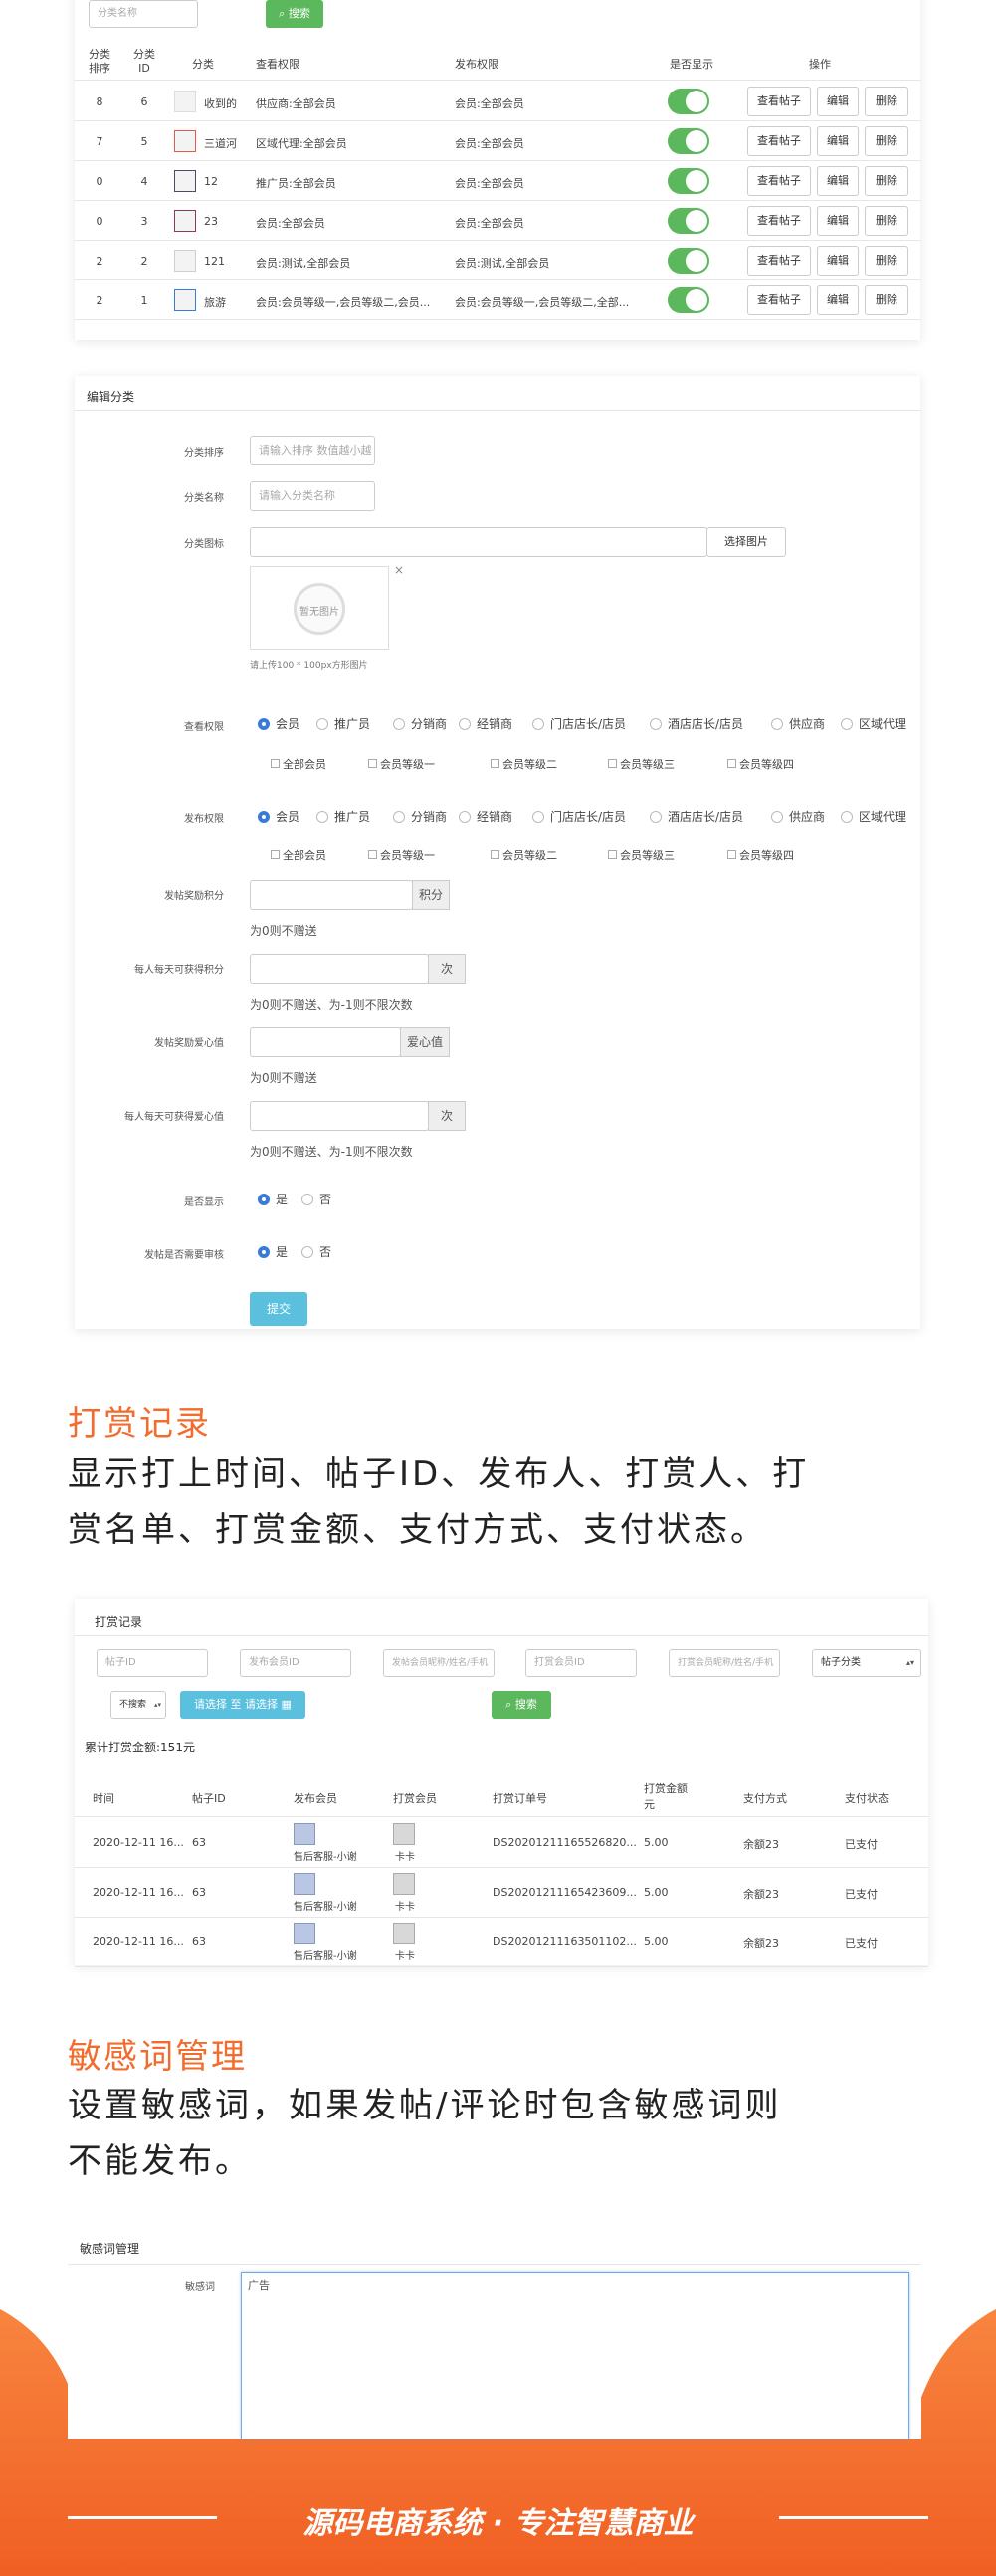 This screenshot has width=996, height=2576. What do you see at coordinates (264, 1252) in the screenshot?
I see `audit-yes-radio` at bounding box center [264, 1252].